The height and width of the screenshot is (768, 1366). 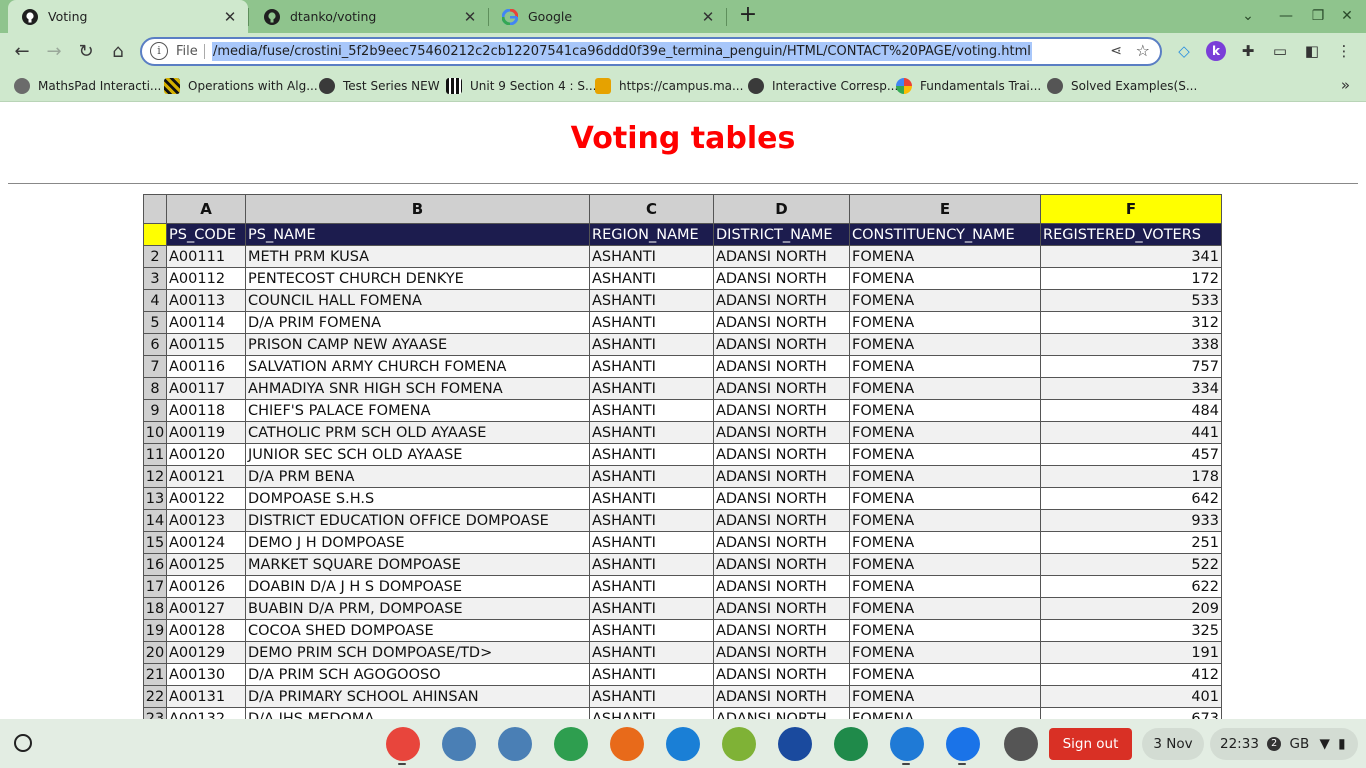 I want to click on sheets-app-icon, so click(x=851, y=744).